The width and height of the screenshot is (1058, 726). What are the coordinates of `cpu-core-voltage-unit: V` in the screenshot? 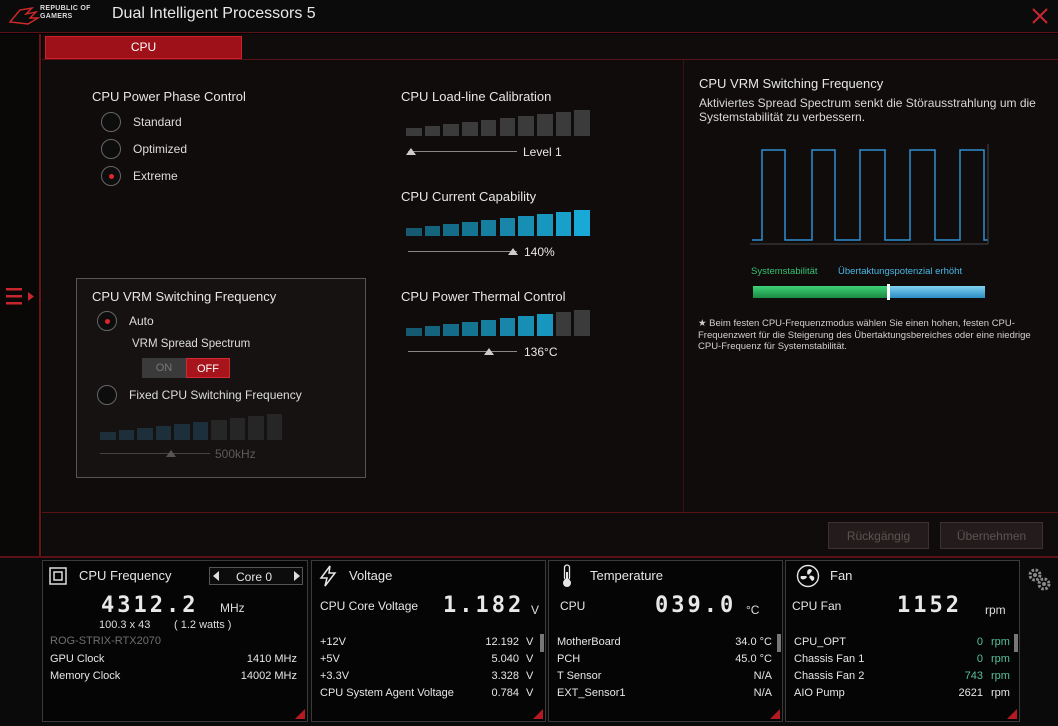 It's located at (535, 610).